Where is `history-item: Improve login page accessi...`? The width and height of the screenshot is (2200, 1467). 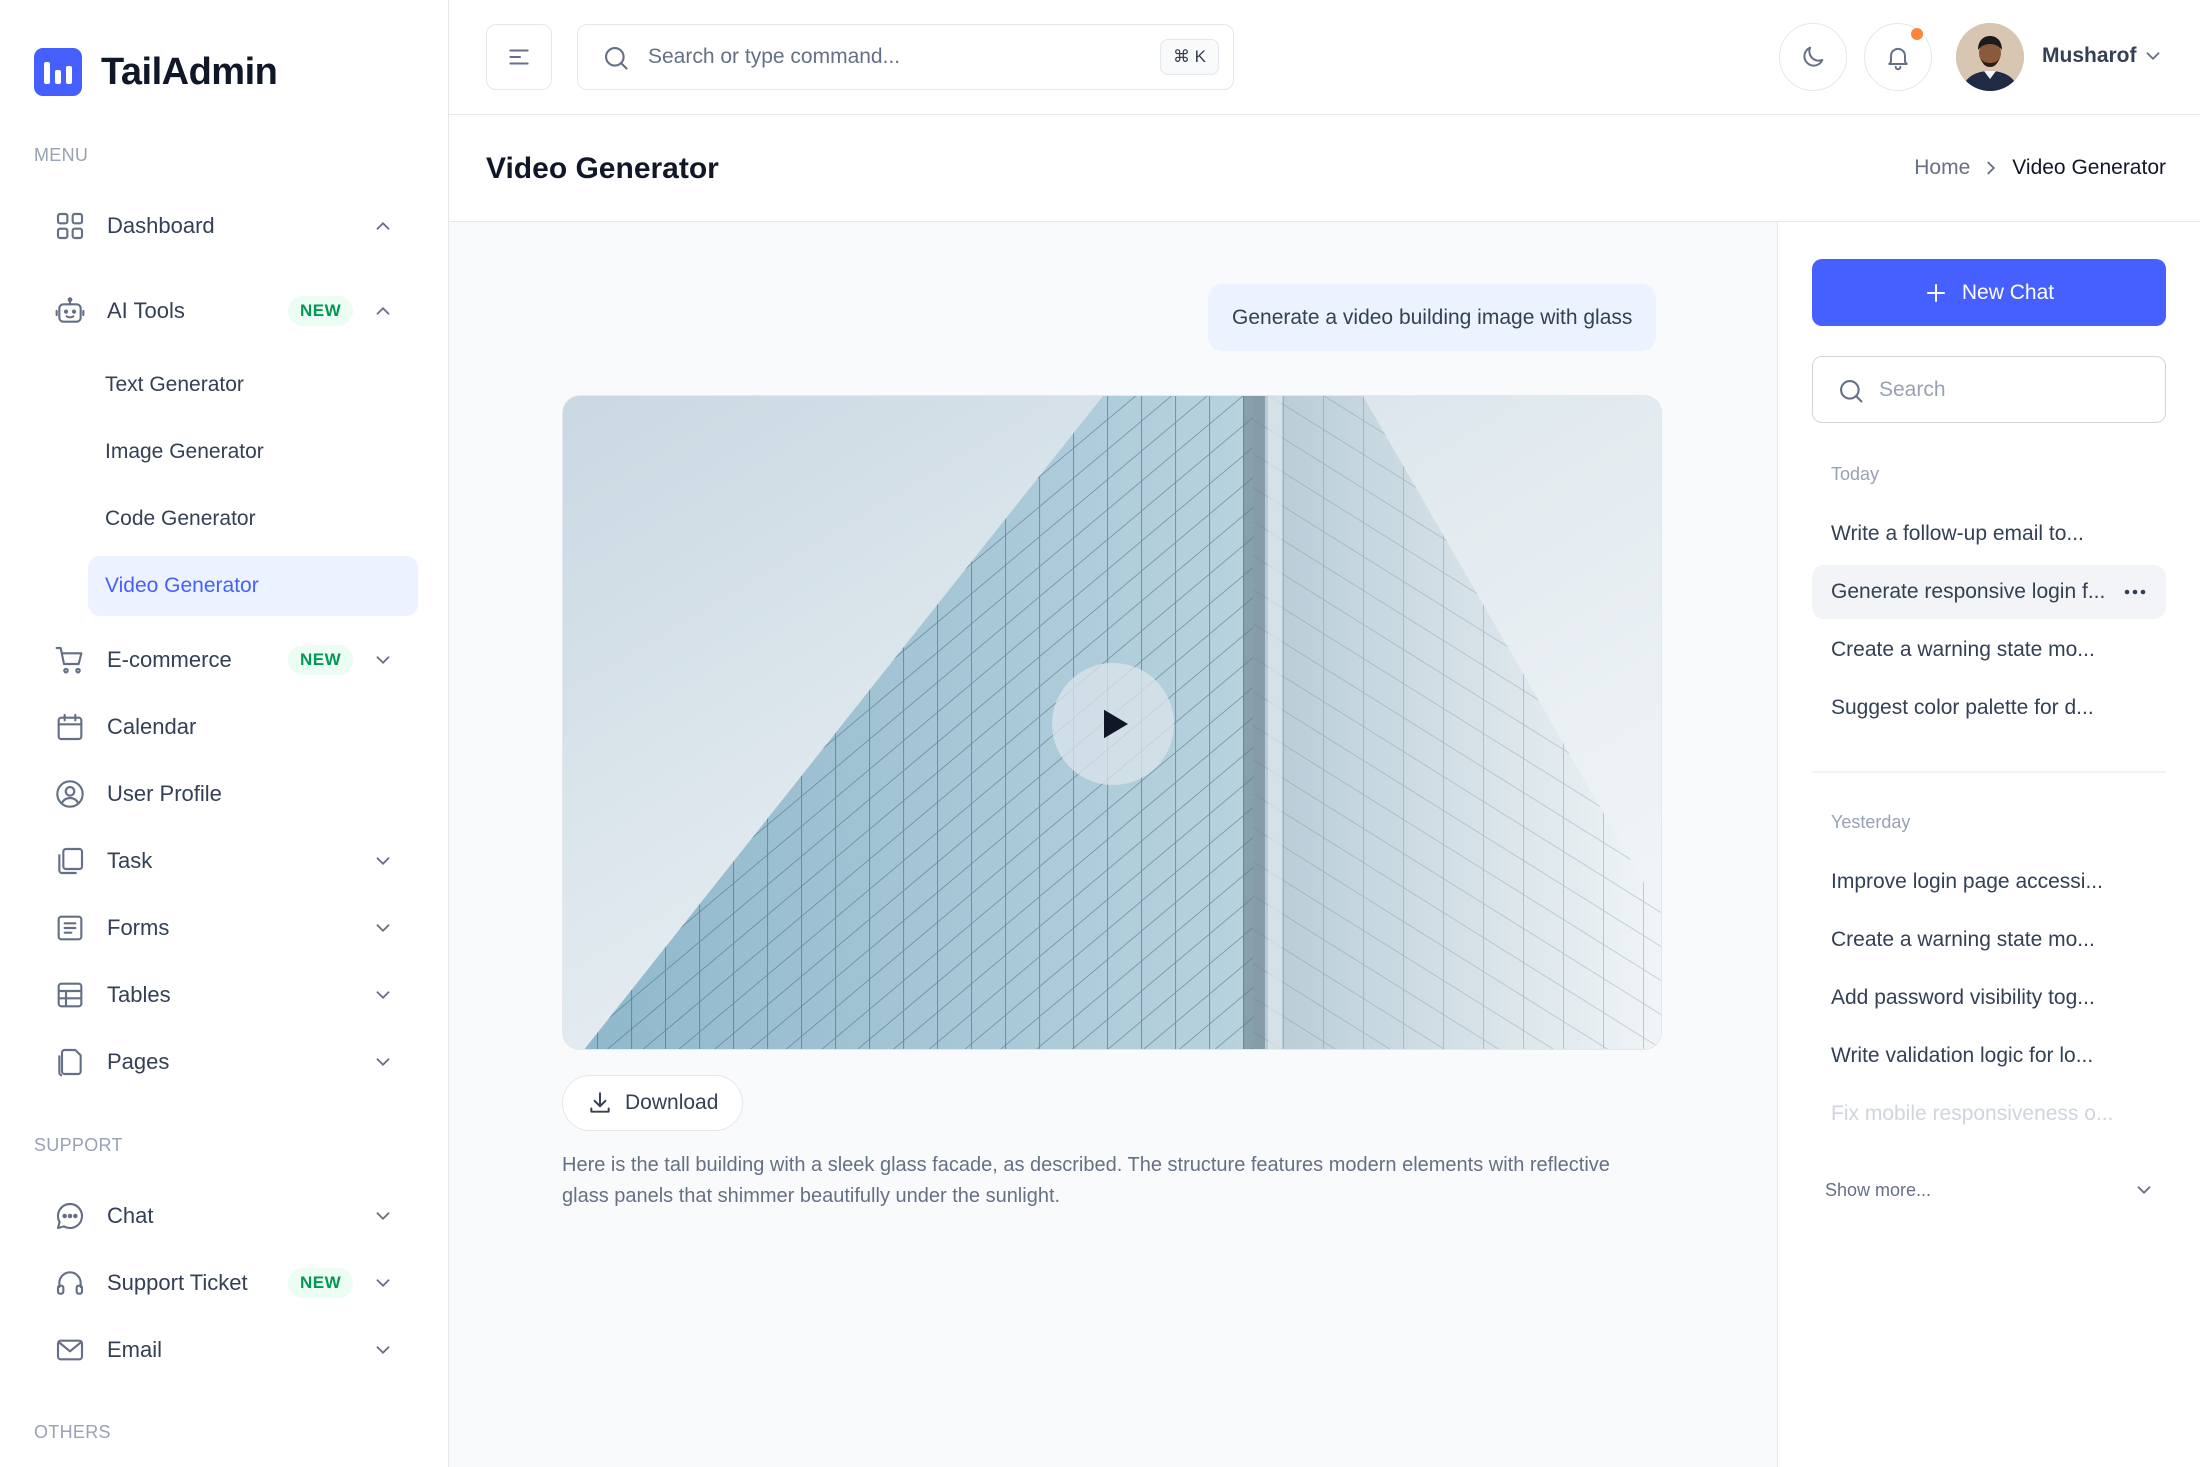
history-item: Improve login page accessi... is located at coordinates (1989, 882).